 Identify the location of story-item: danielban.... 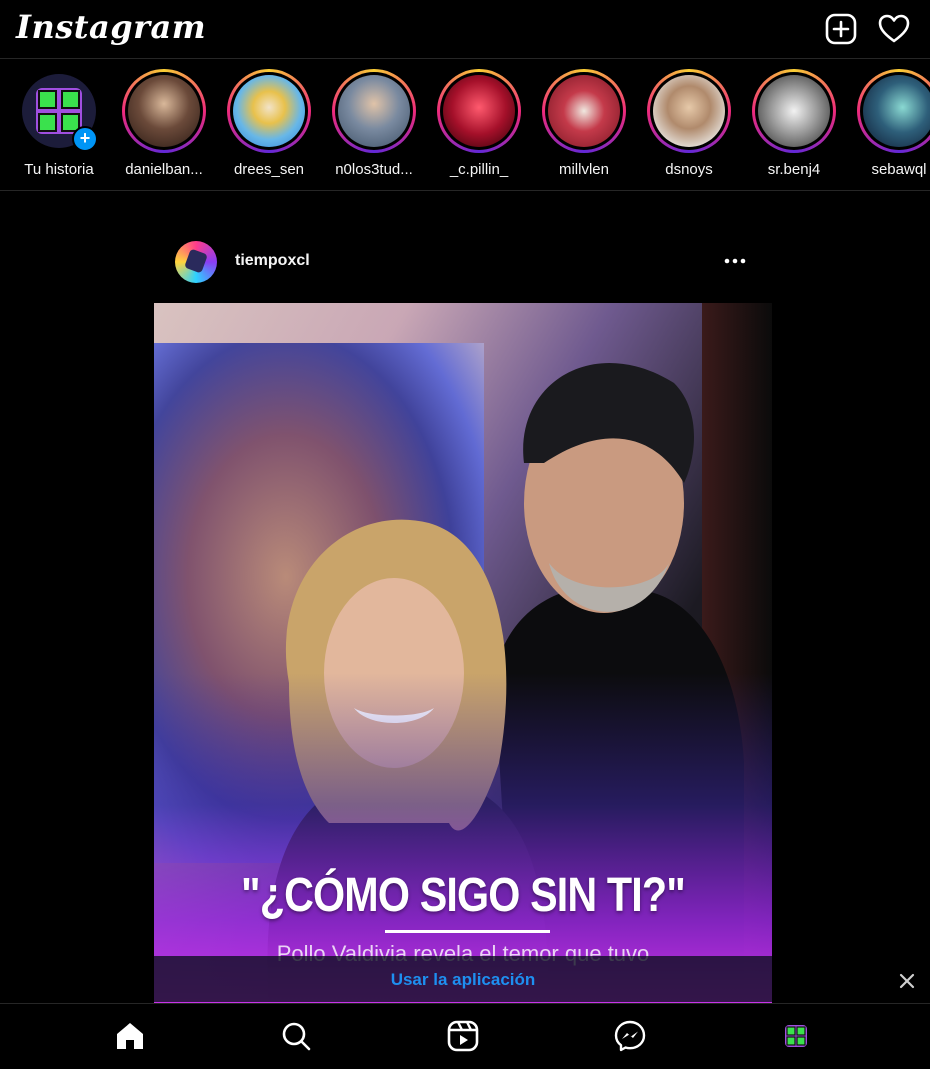
(164, 123).